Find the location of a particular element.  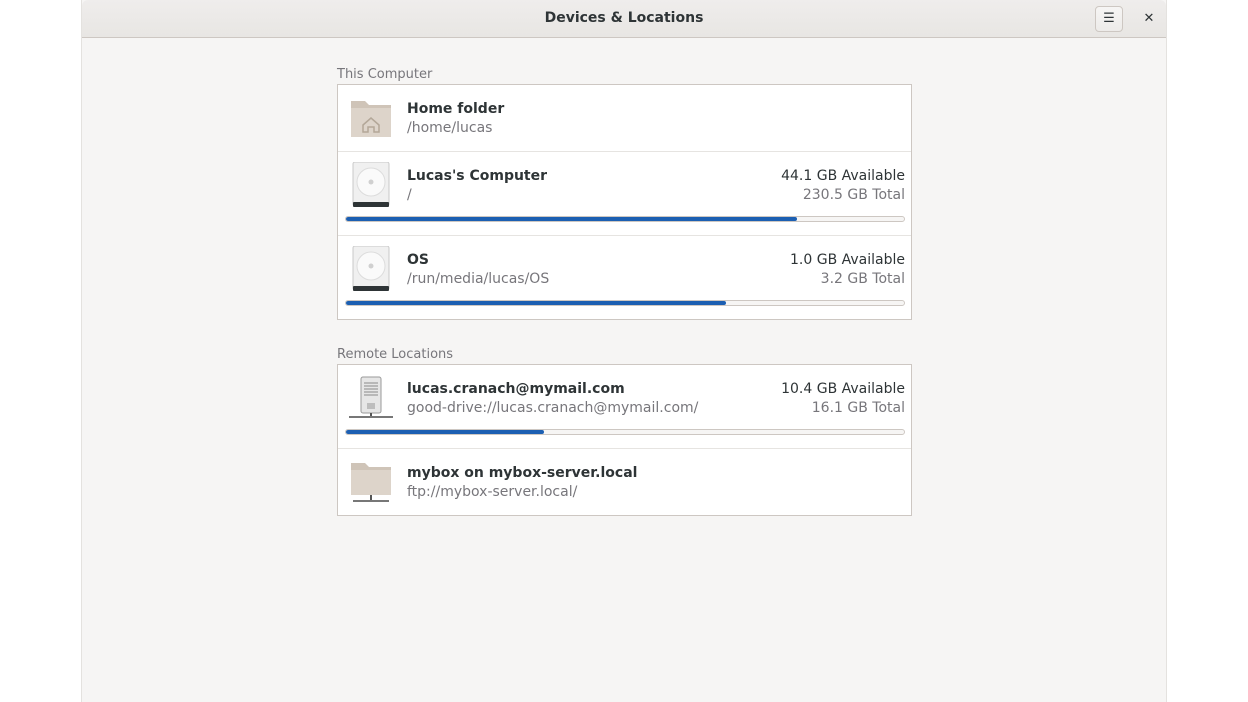

hamburger-menu-icon: ☰ is located at coordinates (1109, 18).